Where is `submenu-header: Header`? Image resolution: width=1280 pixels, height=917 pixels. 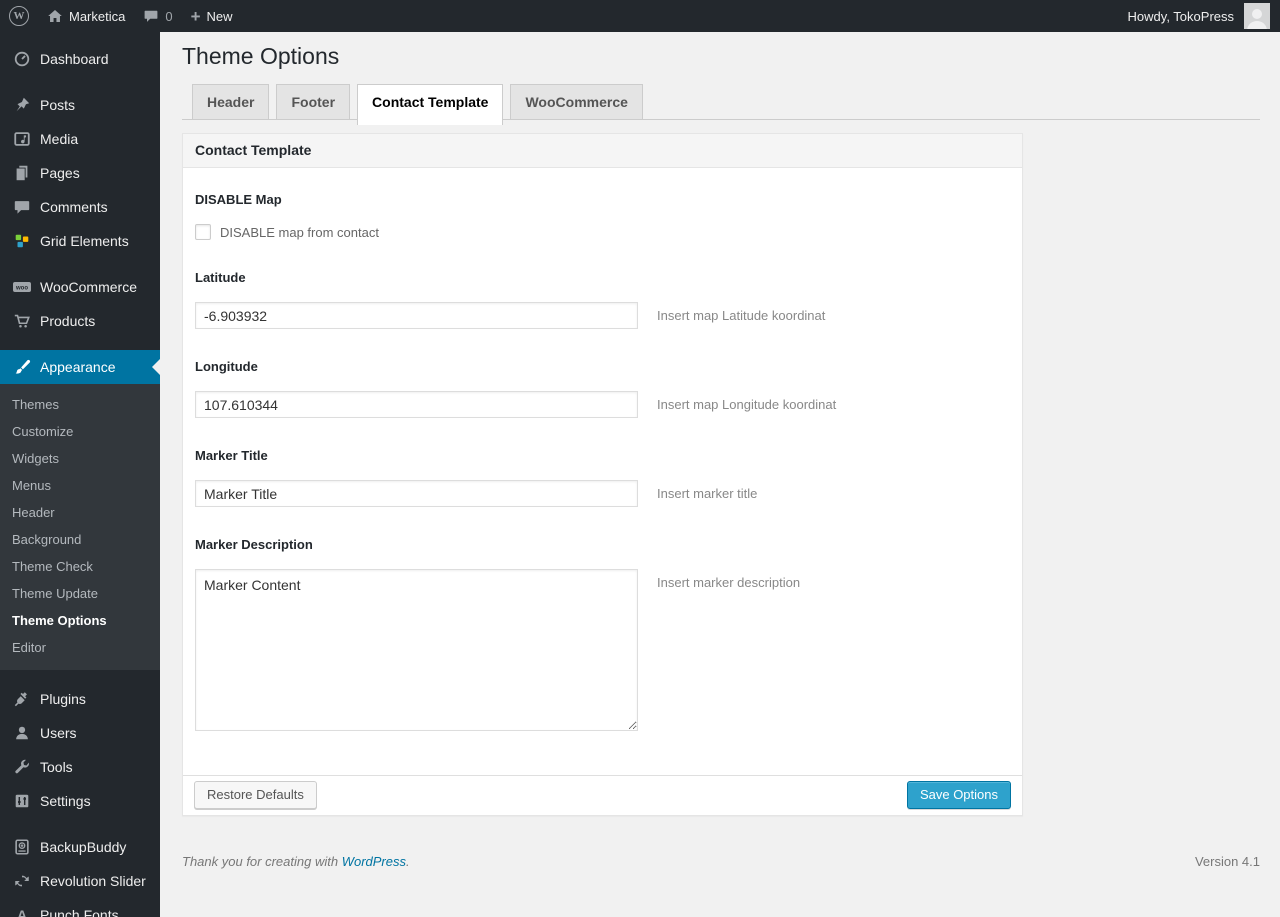 submenu-header: Header is located at coordinates (80, 512).